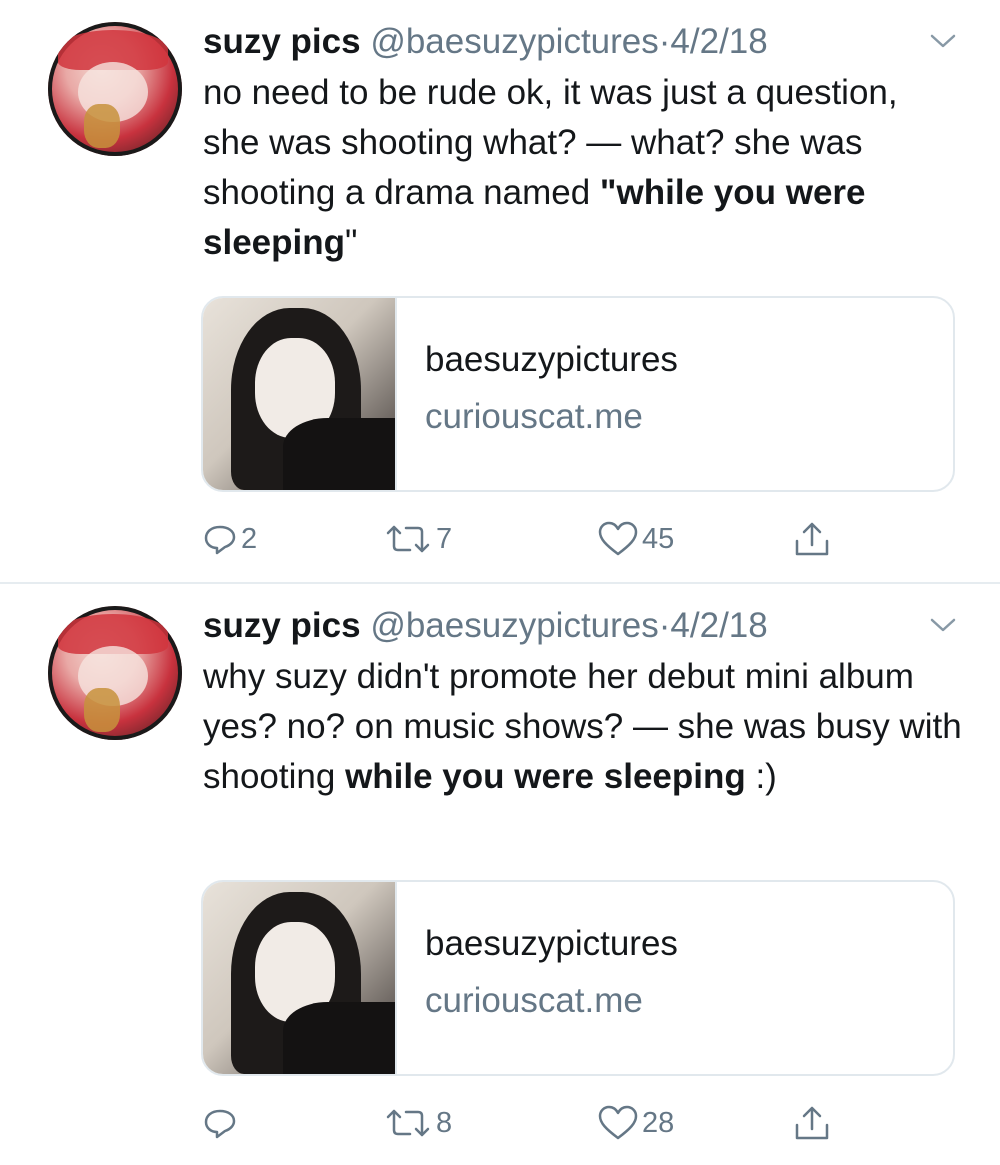  Describe the element at coordinates (545, 776) in the screenshot. I see `tweet-text-bold: while you were sleeping` at that location.